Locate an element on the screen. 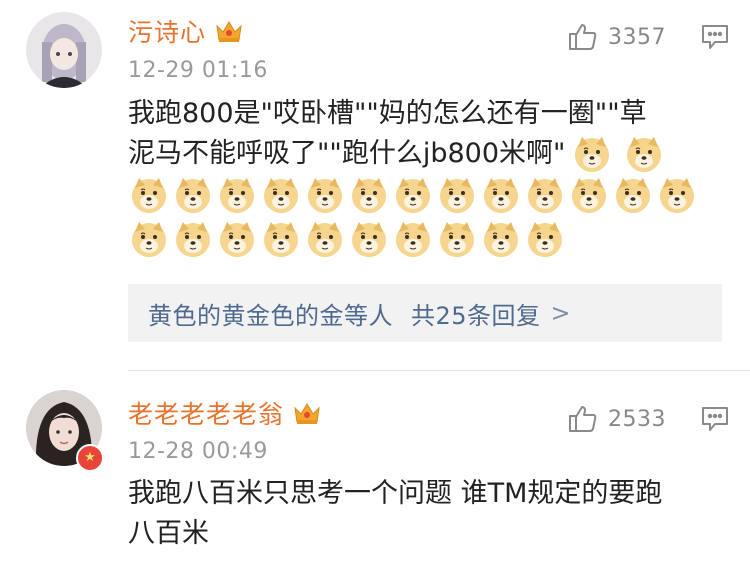 The height and width of the screenshot is (570, 750). chevron-right-icon: > is located at coordinates (561, 313).